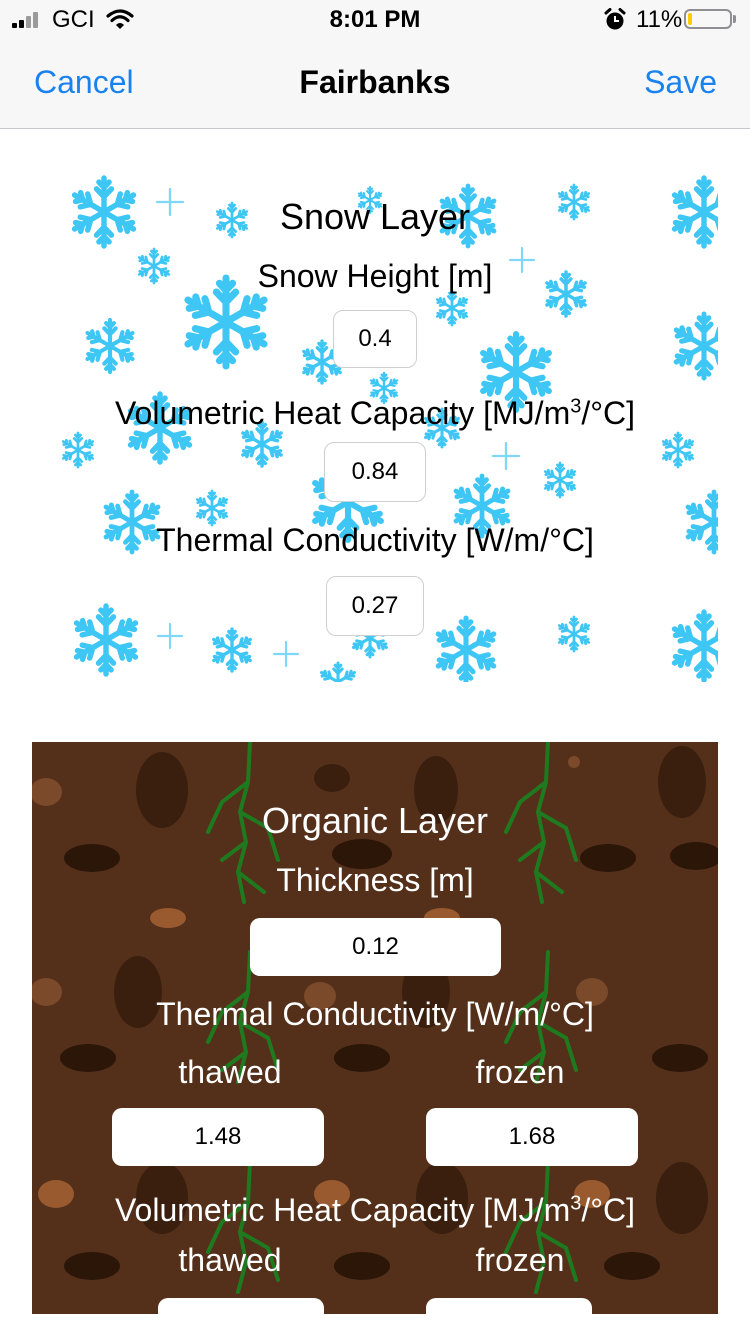  Describe the element at coordinates (375, 606) in the screenshot. I see `snow-tc-input: 0.27` at that location.